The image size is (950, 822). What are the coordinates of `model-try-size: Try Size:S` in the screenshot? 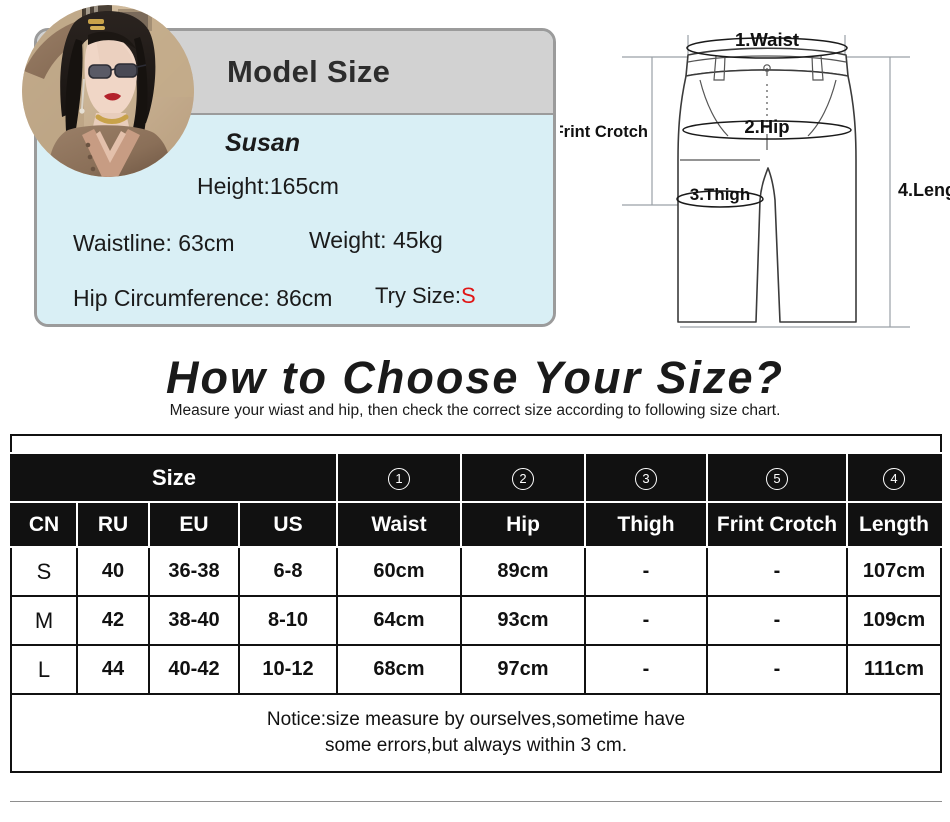 It's located at (425, 296).